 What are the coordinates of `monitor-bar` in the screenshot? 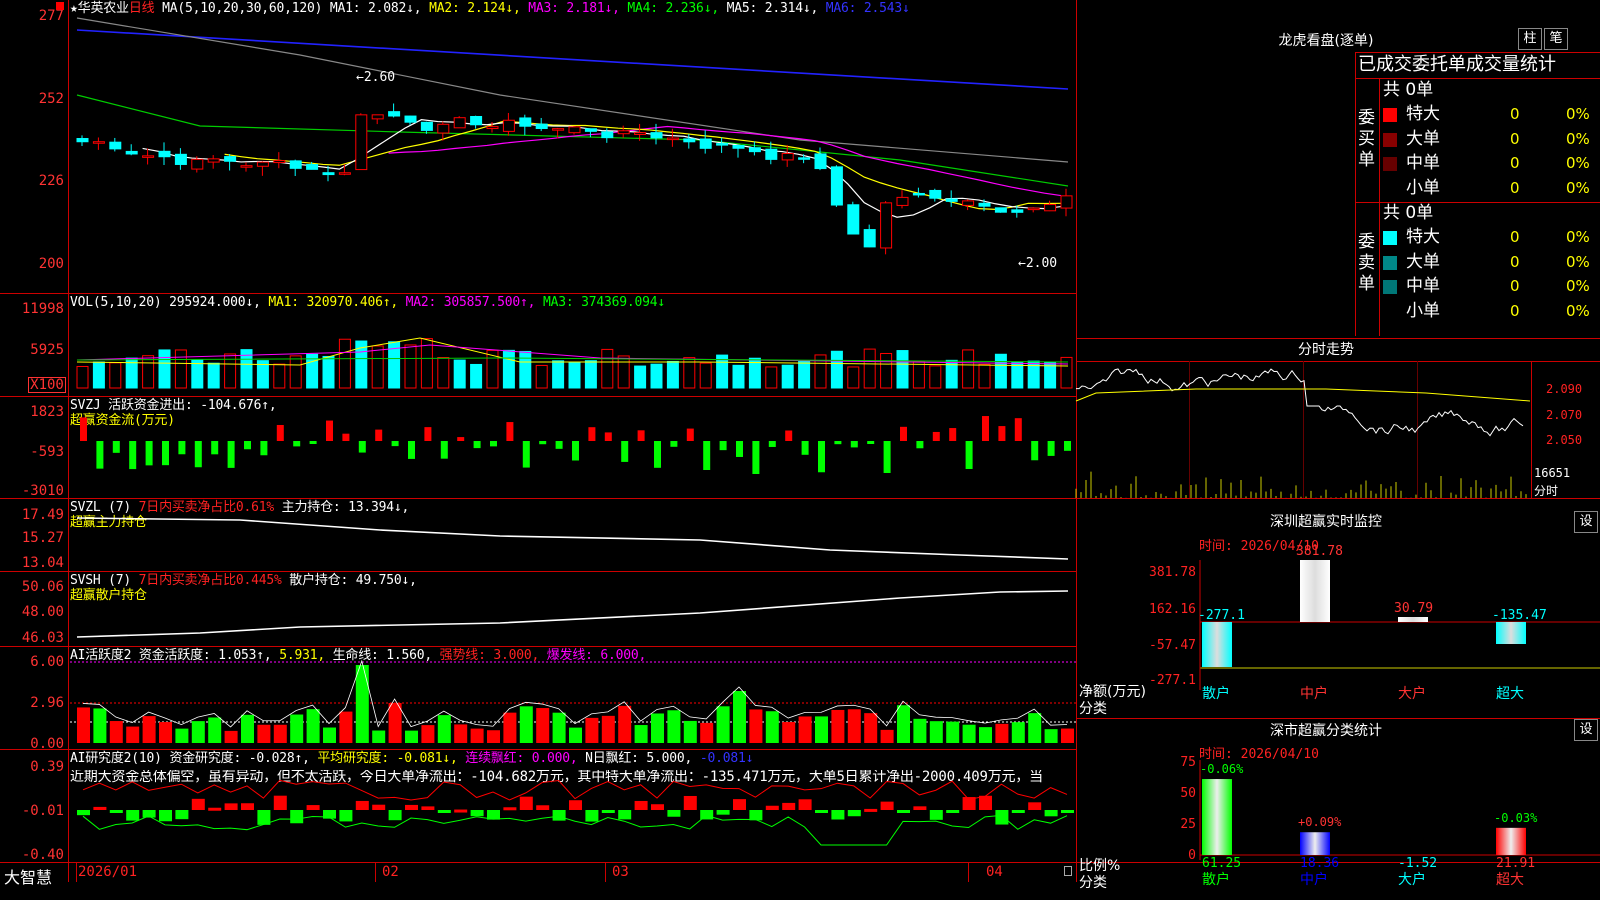 It's located at (1315, 591).